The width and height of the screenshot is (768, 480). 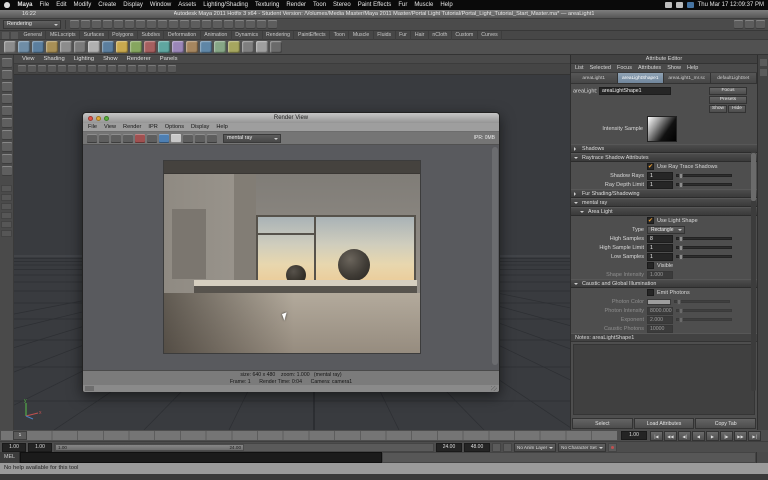 What do you see at coordinates (38, 47) in the screenshot?
I see `shelf-render-icon` at bounding box center [38, 47].